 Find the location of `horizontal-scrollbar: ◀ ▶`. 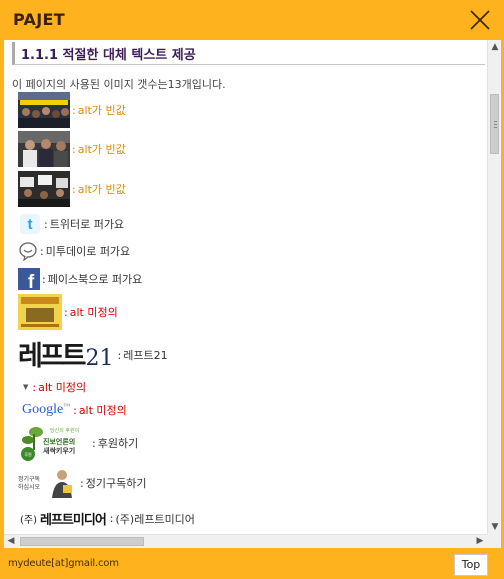

horizontal-scrollbar: ◀ ▶ is located at coordinates (245, 541).